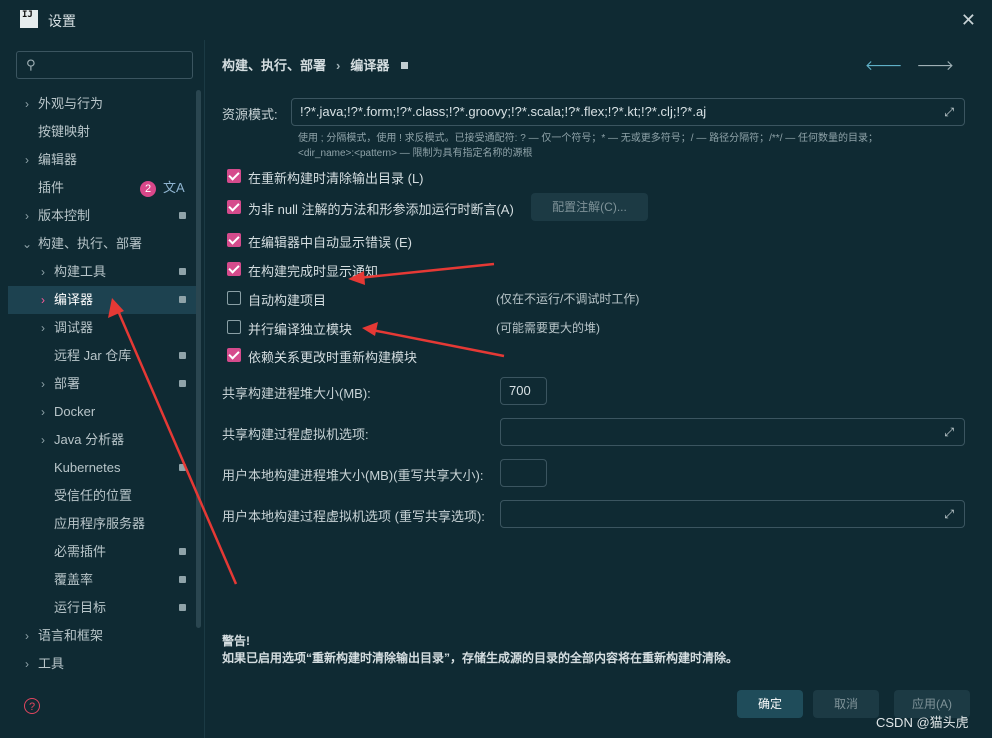 The image size is (992, 738). Describe the element at coordinates (102, 328) in the screenshot. I see `sidebar-item-debugger: › 调试器` at that location.